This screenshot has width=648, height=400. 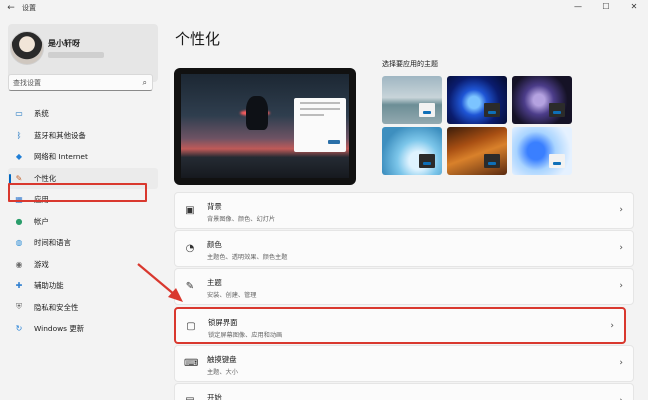 What do you see at coordinates (27, 48) in the screenshot?
I see `avatar` at bounding box center [27, 48].